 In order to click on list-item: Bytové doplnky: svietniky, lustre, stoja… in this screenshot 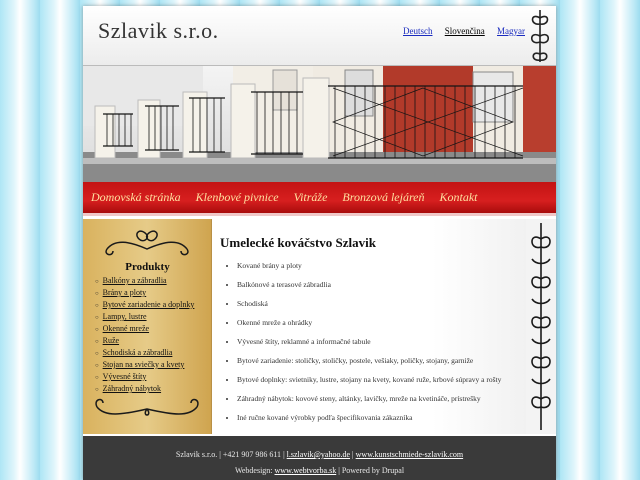, I will do `click(374, 379)`.